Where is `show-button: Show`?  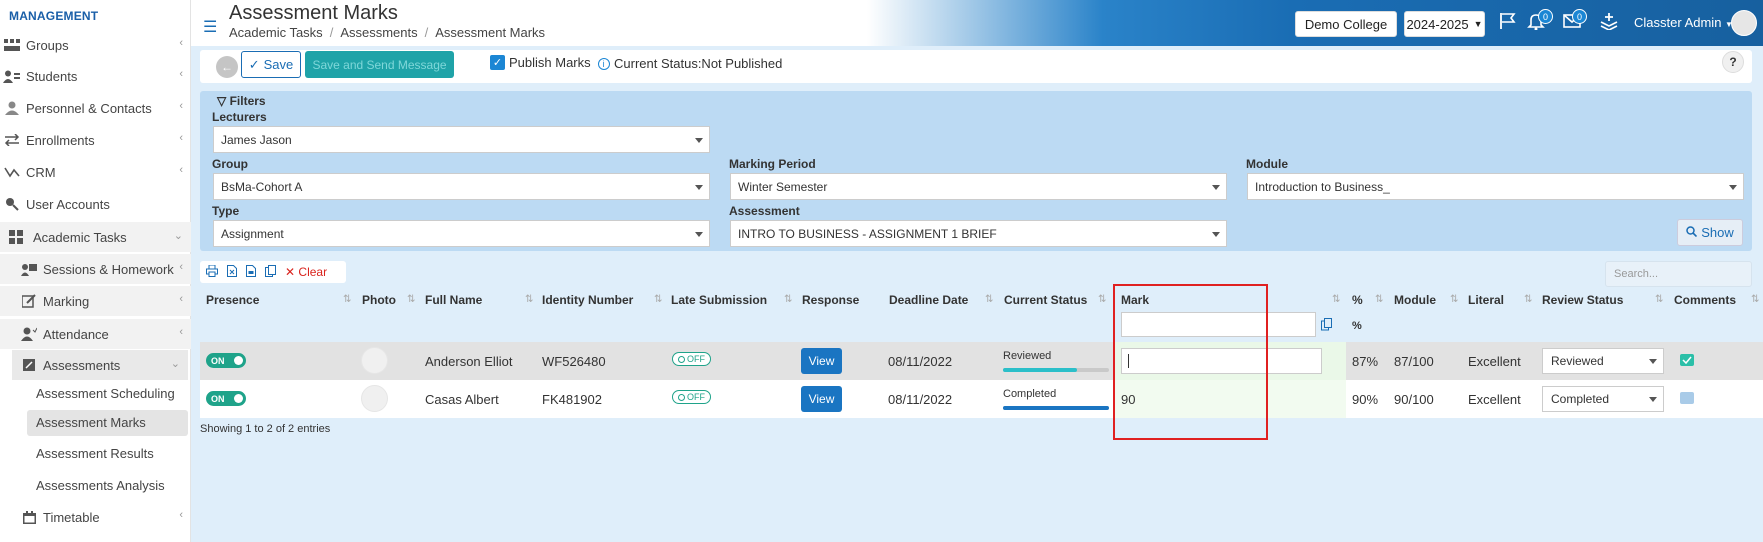
show-button: Show is located at coordinates (1710, 232).